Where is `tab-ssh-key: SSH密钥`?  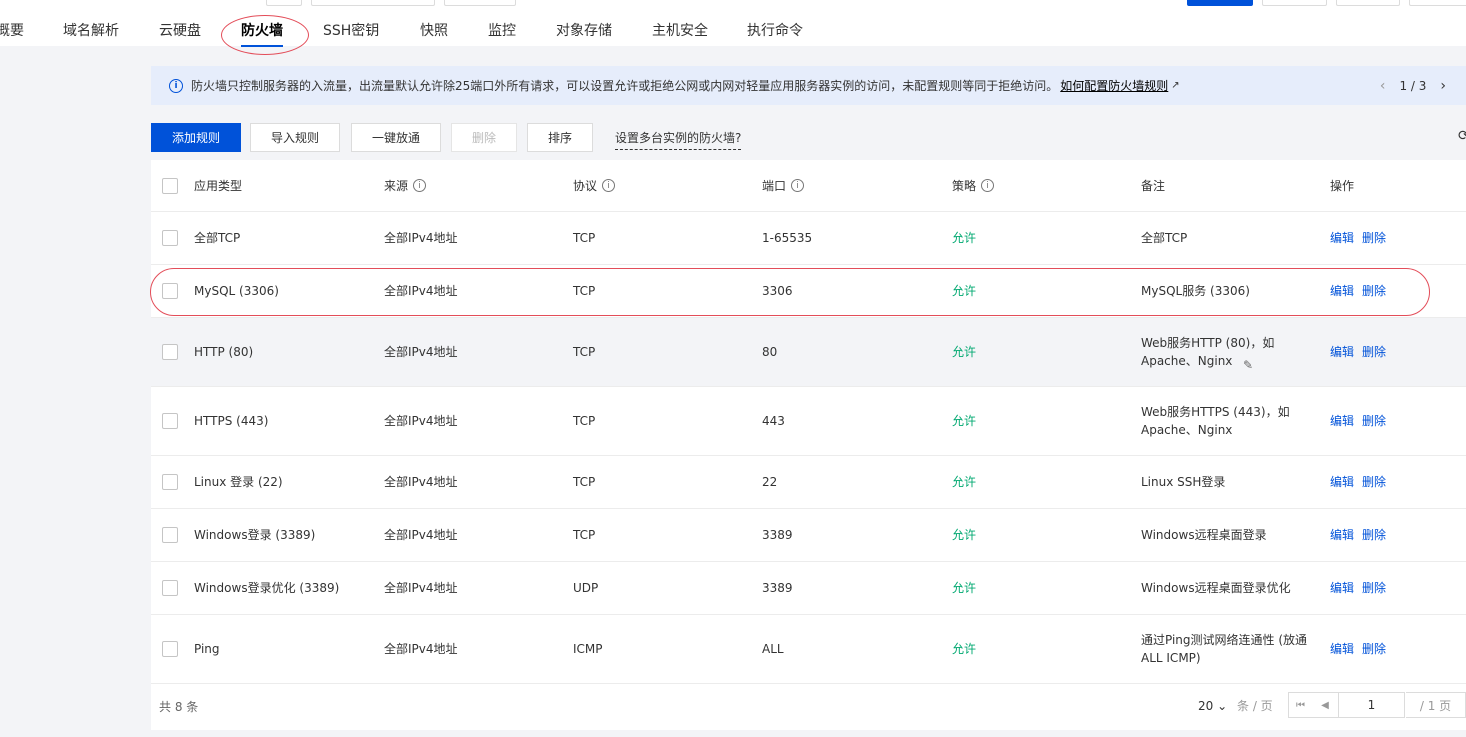
tab-ssh-key: SSH密钥 is located at coordinates (351, 23).